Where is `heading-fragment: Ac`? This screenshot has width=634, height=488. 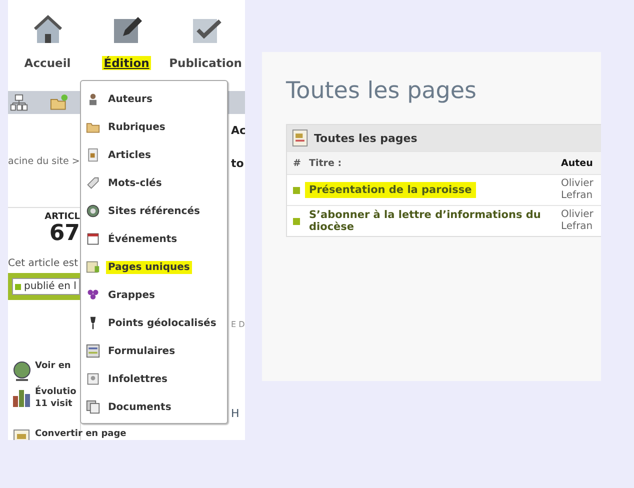 heading-fragment: Ac is located at coordinates (238, 130).